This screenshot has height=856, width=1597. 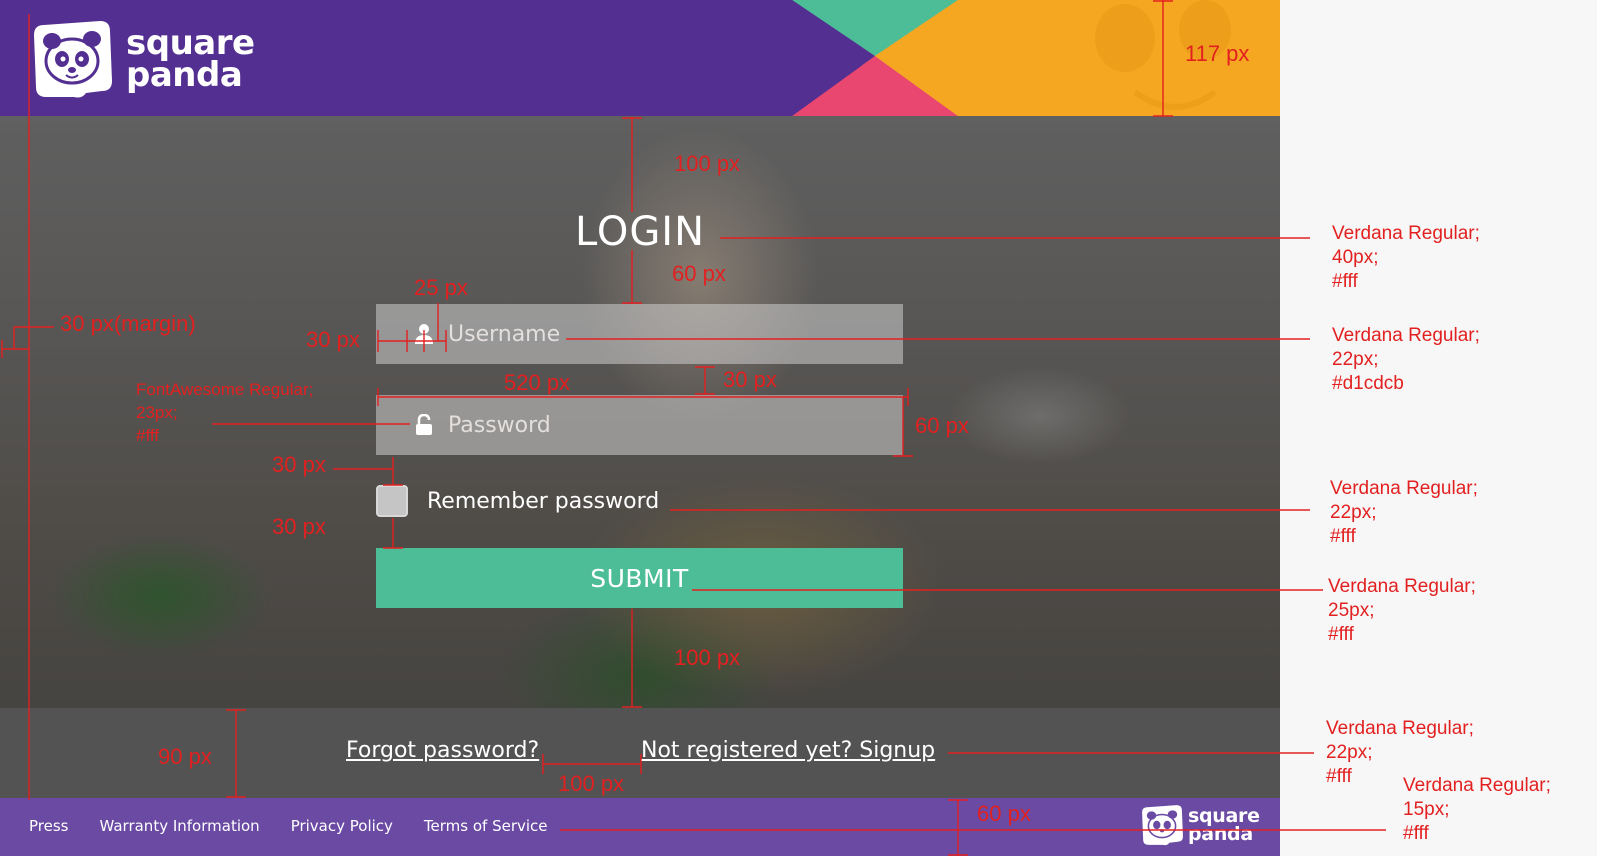 I want to click on annot-spec-input: Verdana Regular; 22px; #d1cdcb, so click(x=1406, y=360).